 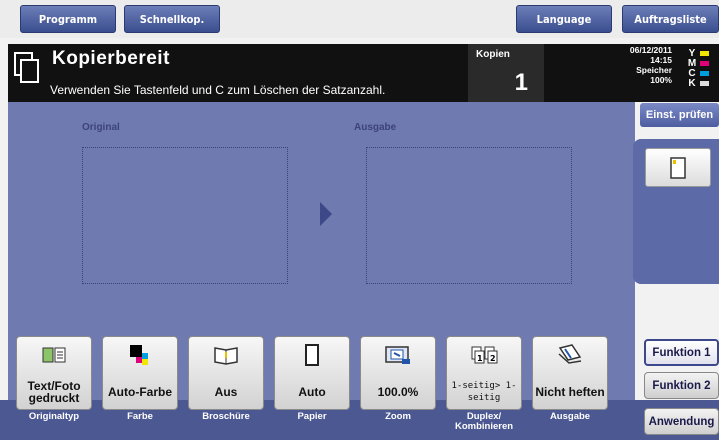 I want to click on copy-icon, so click(x=26, y=67).